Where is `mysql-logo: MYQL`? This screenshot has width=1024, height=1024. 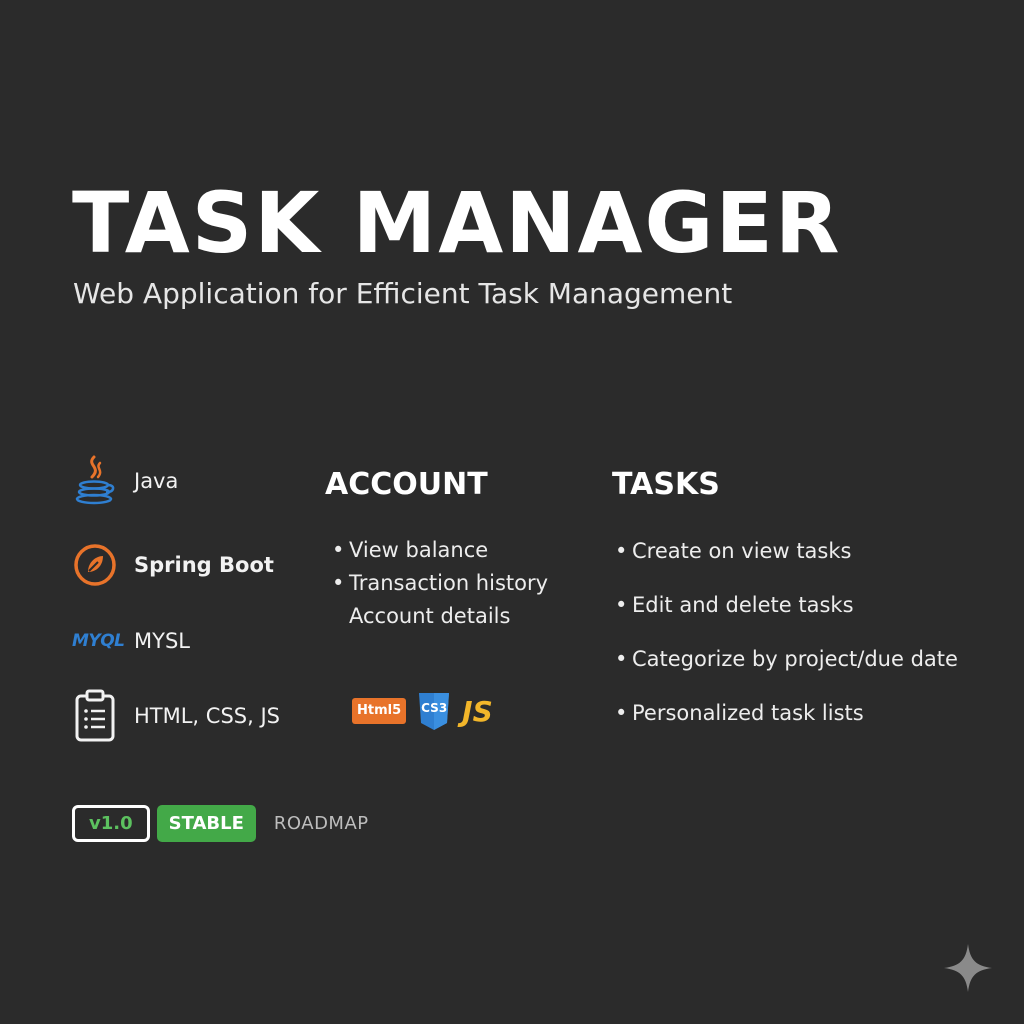 mysql-logo: MYQL is located at coordinates (98, 641).